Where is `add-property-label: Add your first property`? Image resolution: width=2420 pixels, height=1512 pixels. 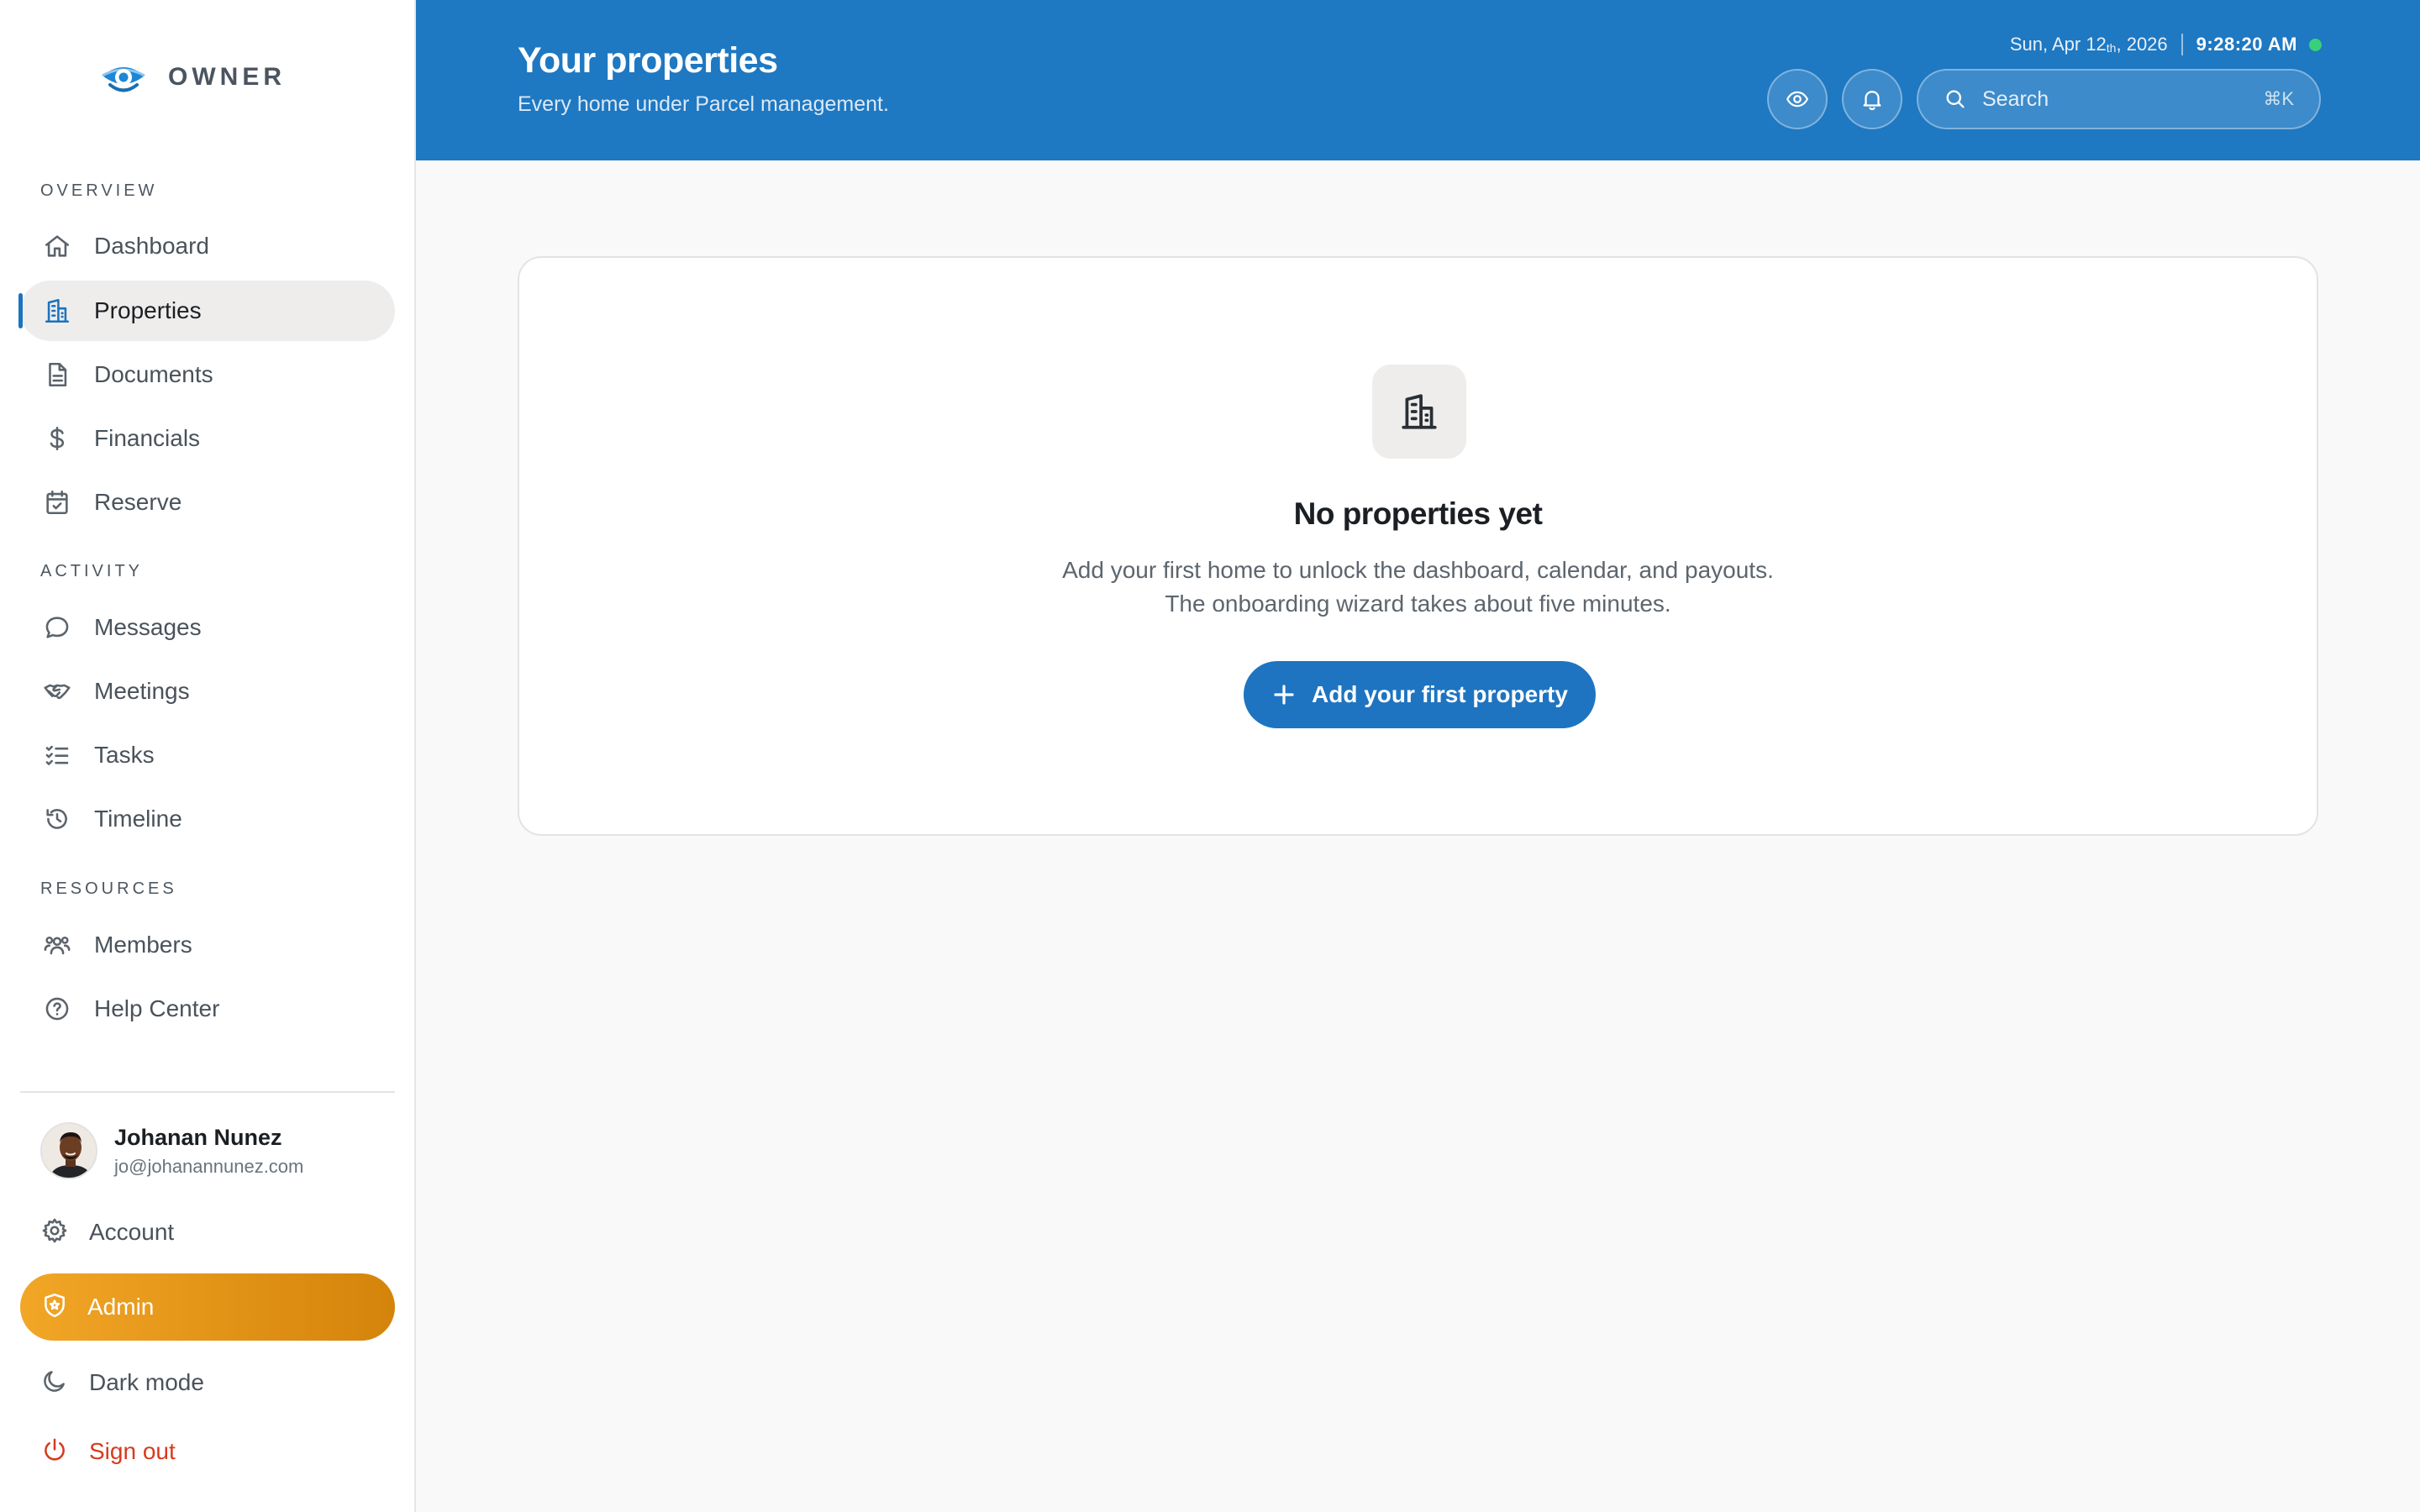 add-property-label: Add your first property is located at coordinates (1440, 694).